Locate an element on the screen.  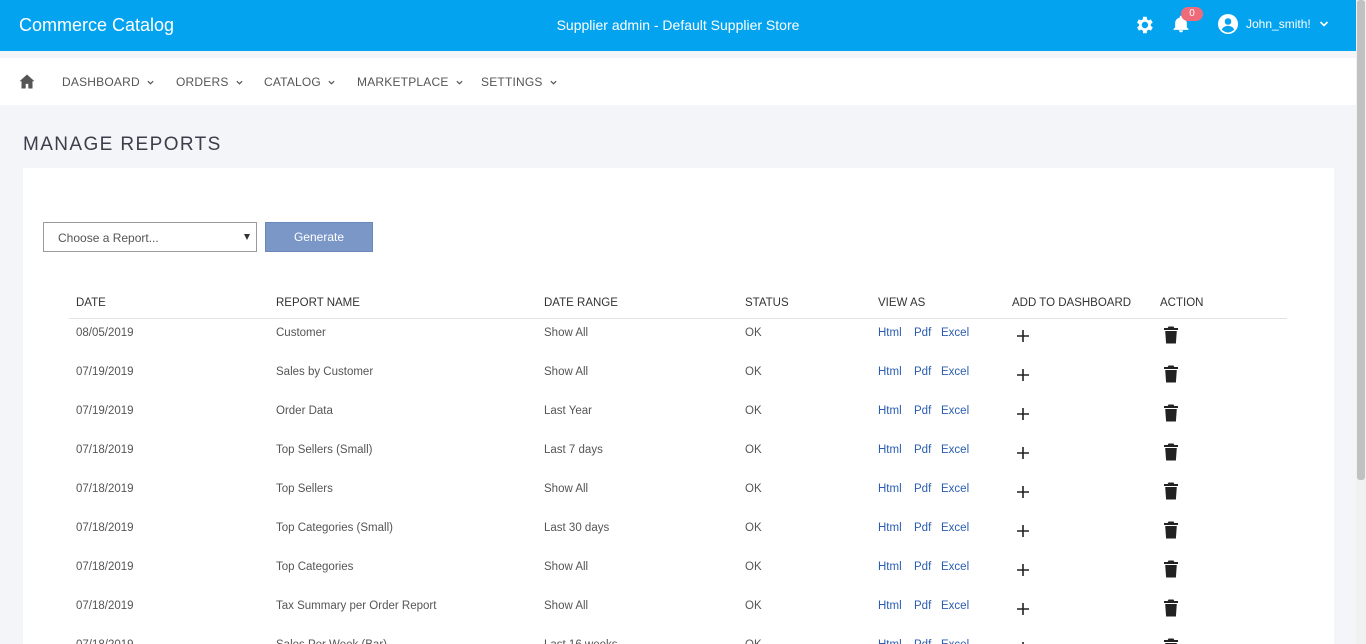
nav-settings: SETTINGS is located at coordinates (519, 82).